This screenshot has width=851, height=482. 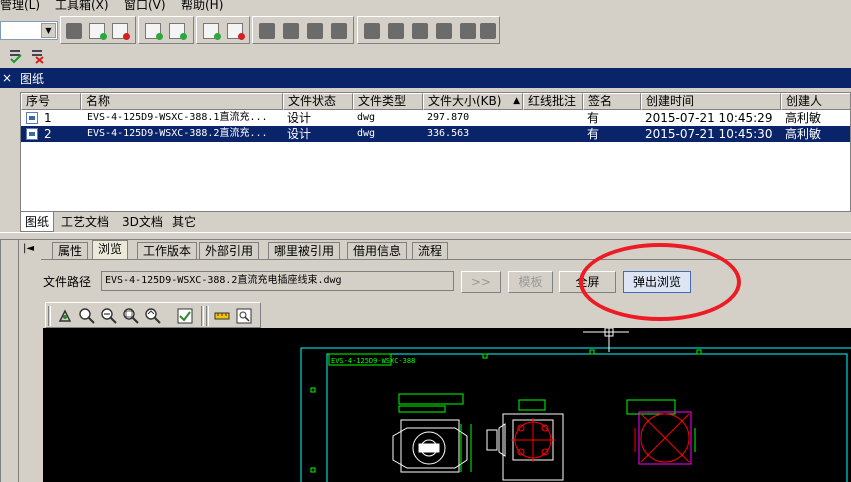 I want to click on archive-icon, so click(x=444, y=31).